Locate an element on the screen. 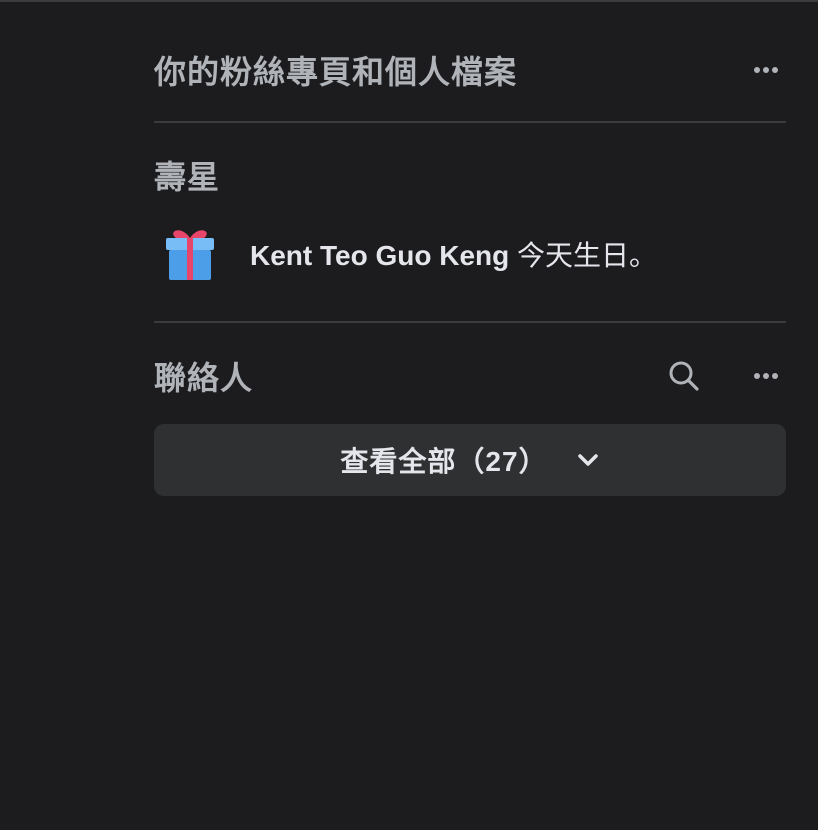 This screenshot has width=818, height=830. contacts-section-header: 聯絡人 is located at coordinates (470, 376).